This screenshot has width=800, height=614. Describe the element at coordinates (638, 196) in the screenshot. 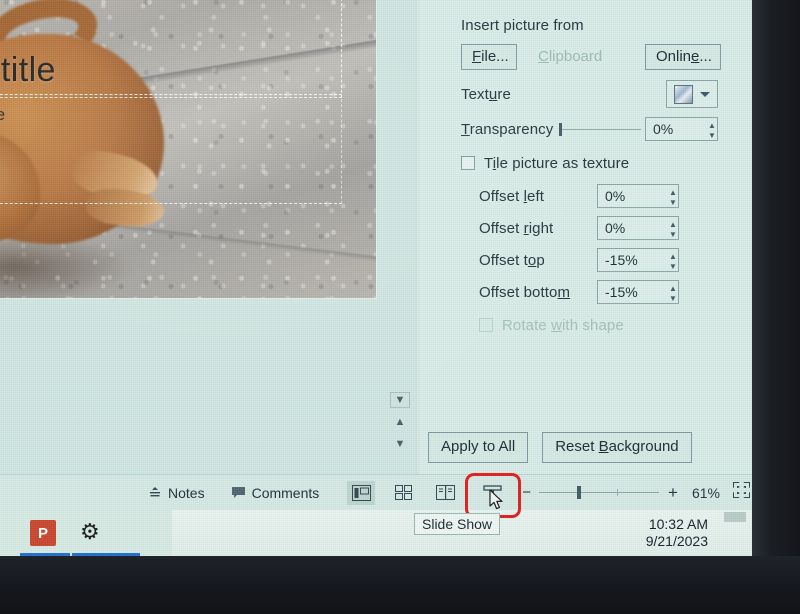

I see `offset-left-spinner: 0% ▲ ▼` at that location.